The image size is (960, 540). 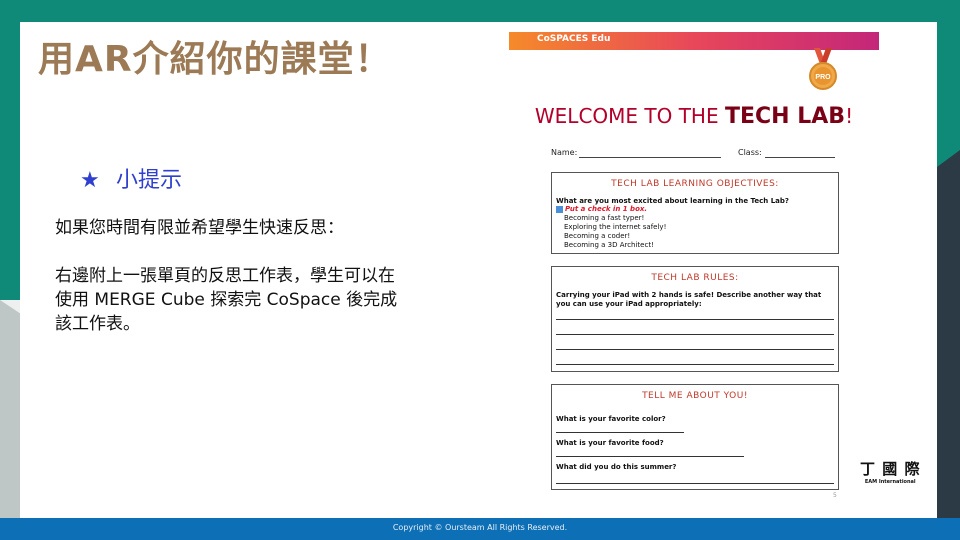 What do you see at coordinates (695, 184) in the screenshot?
I see `objectives-title: TECH LAB LEARNING OBJECTIVES:` at bounding box center [695, 184].